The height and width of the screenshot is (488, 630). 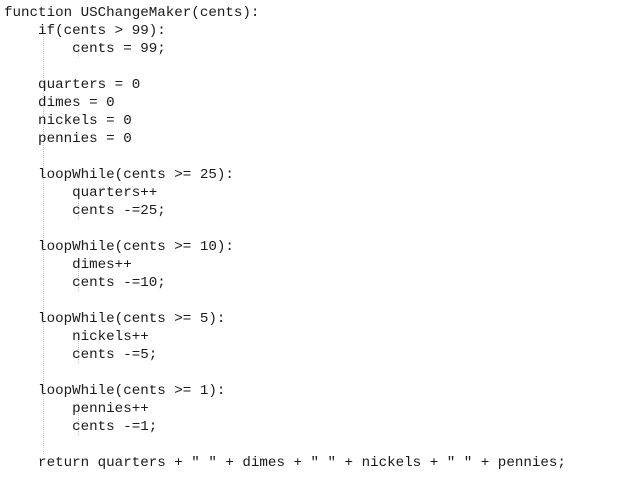 I want to click on code-line: pennies++, so click(x=76, y=409).